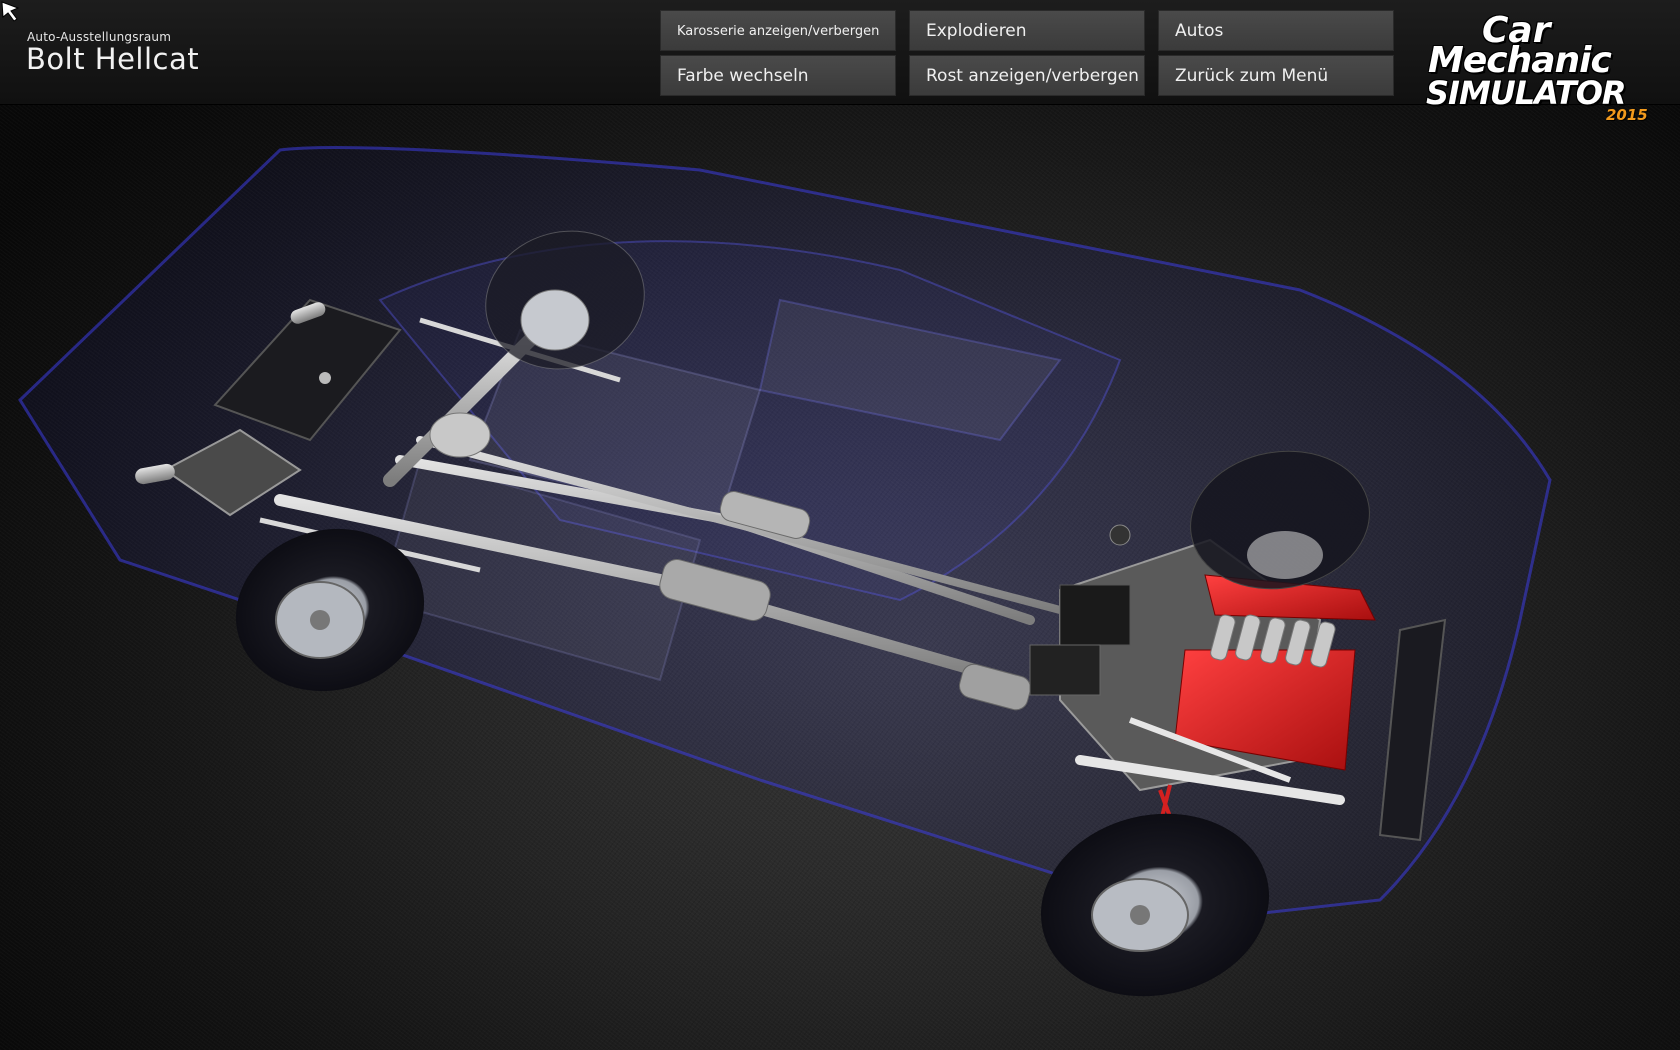 This screenshot has height=1050, width=1680. I want to click on explode-button: Explodieren, so click(1027, 30).